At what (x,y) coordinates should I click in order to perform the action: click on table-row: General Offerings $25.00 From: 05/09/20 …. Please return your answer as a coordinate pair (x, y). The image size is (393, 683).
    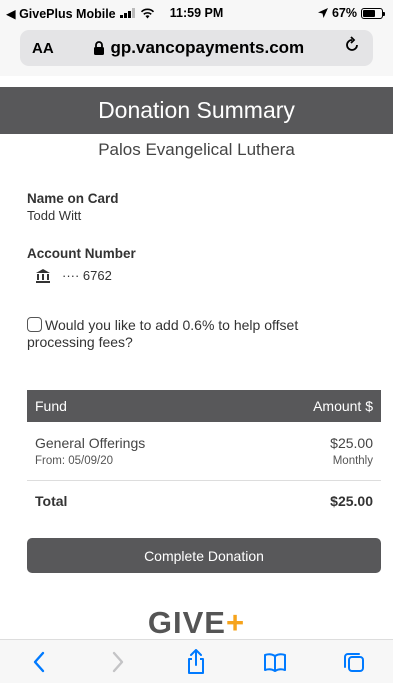
    Looking at the image, I should click on (204, 453).